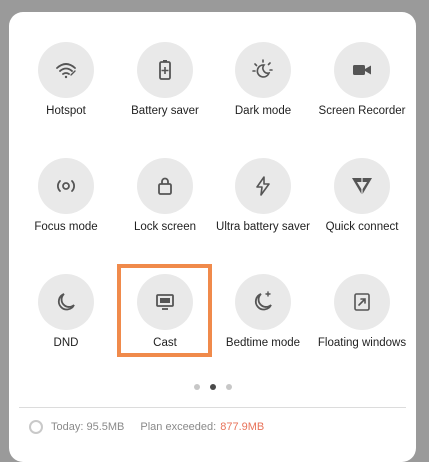 The width and height of the screenshot is (429, 462). I want to click on quick-connect-icon, so click(362, 186).